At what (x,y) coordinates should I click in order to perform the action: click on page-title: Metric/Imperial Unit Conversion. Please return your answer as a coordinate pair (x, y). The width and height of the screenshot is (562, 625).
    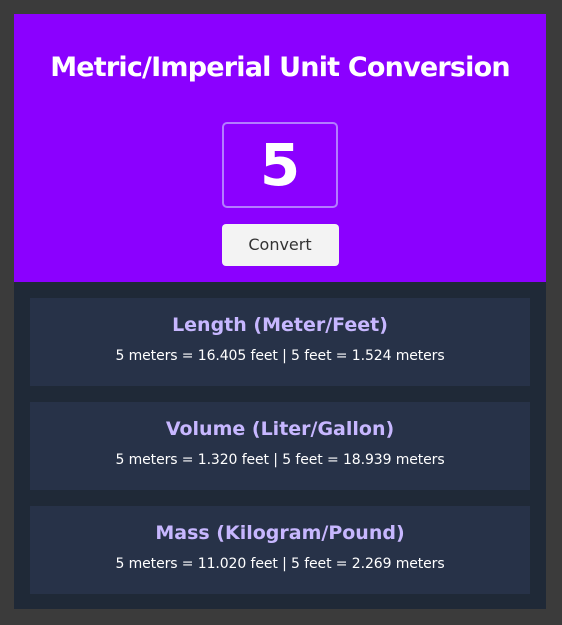
    Looking at the image, I should click on (280, 67).